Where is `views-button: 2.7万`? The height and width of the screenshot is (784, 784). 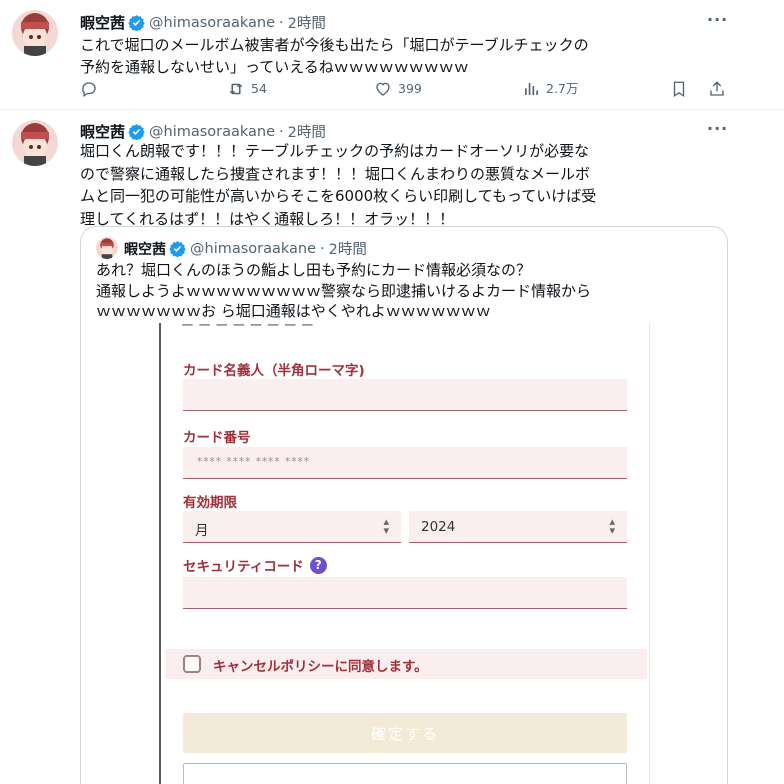
views-button: 2.7万 is located at coordinates (550, 89).